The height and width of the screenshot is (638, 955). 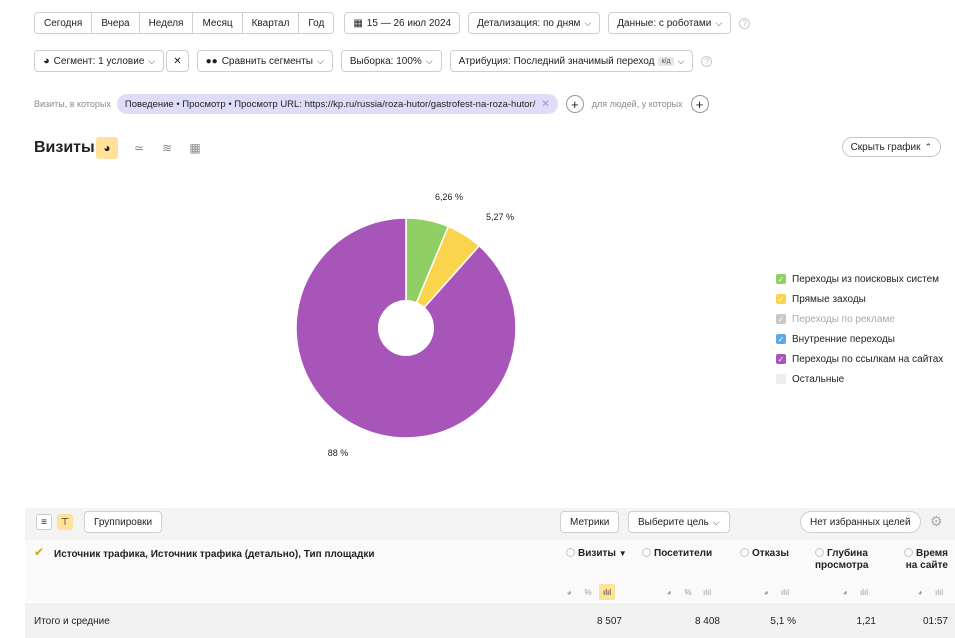 What do you see at coordinates (44, 522) in the screenshot?
I see `list-view-icon: ≡` at bounding box center [44, 522].